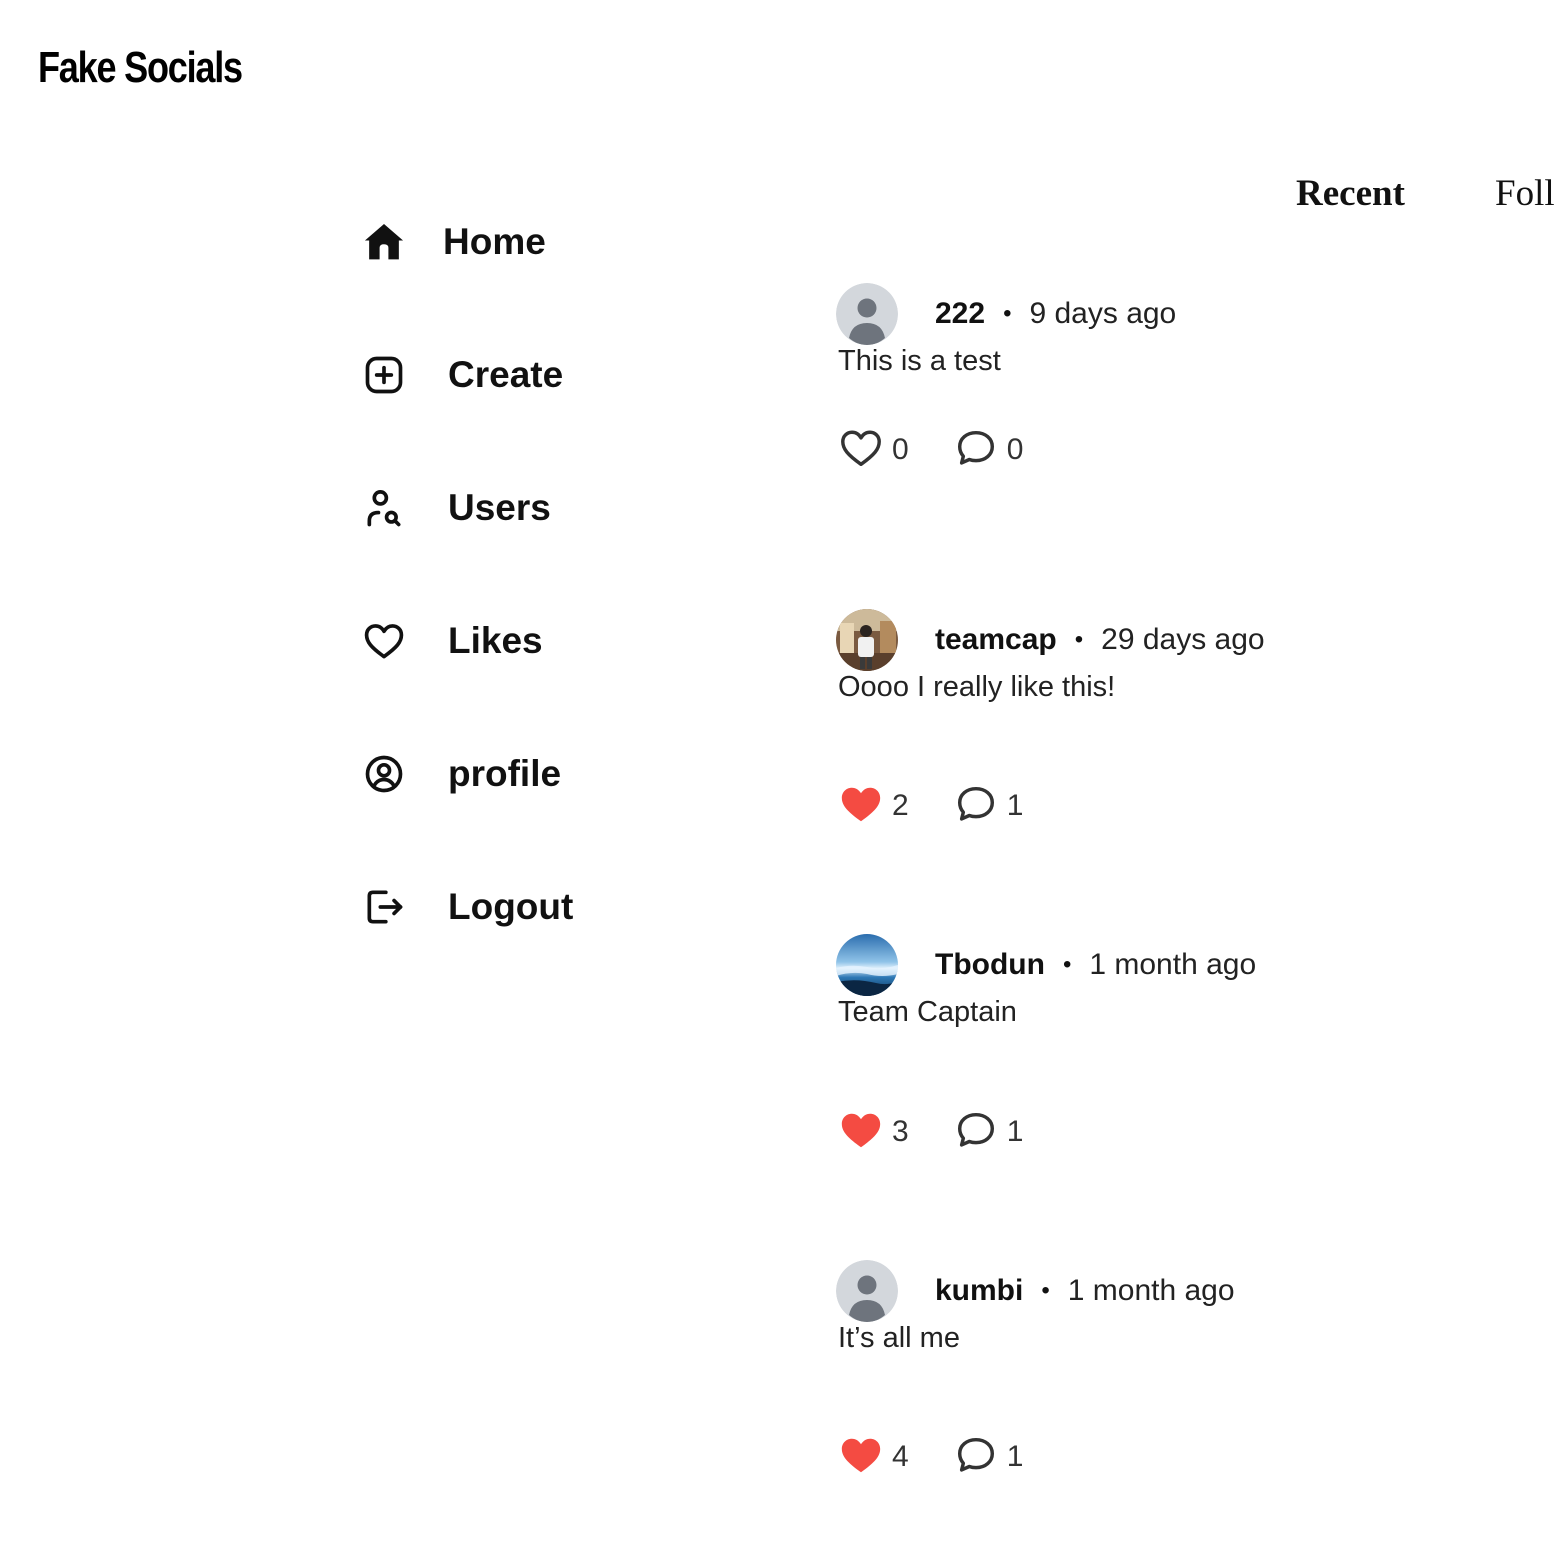 The image size is (1554, 1554). I want to click on user-search-icon, so click(384, 508).